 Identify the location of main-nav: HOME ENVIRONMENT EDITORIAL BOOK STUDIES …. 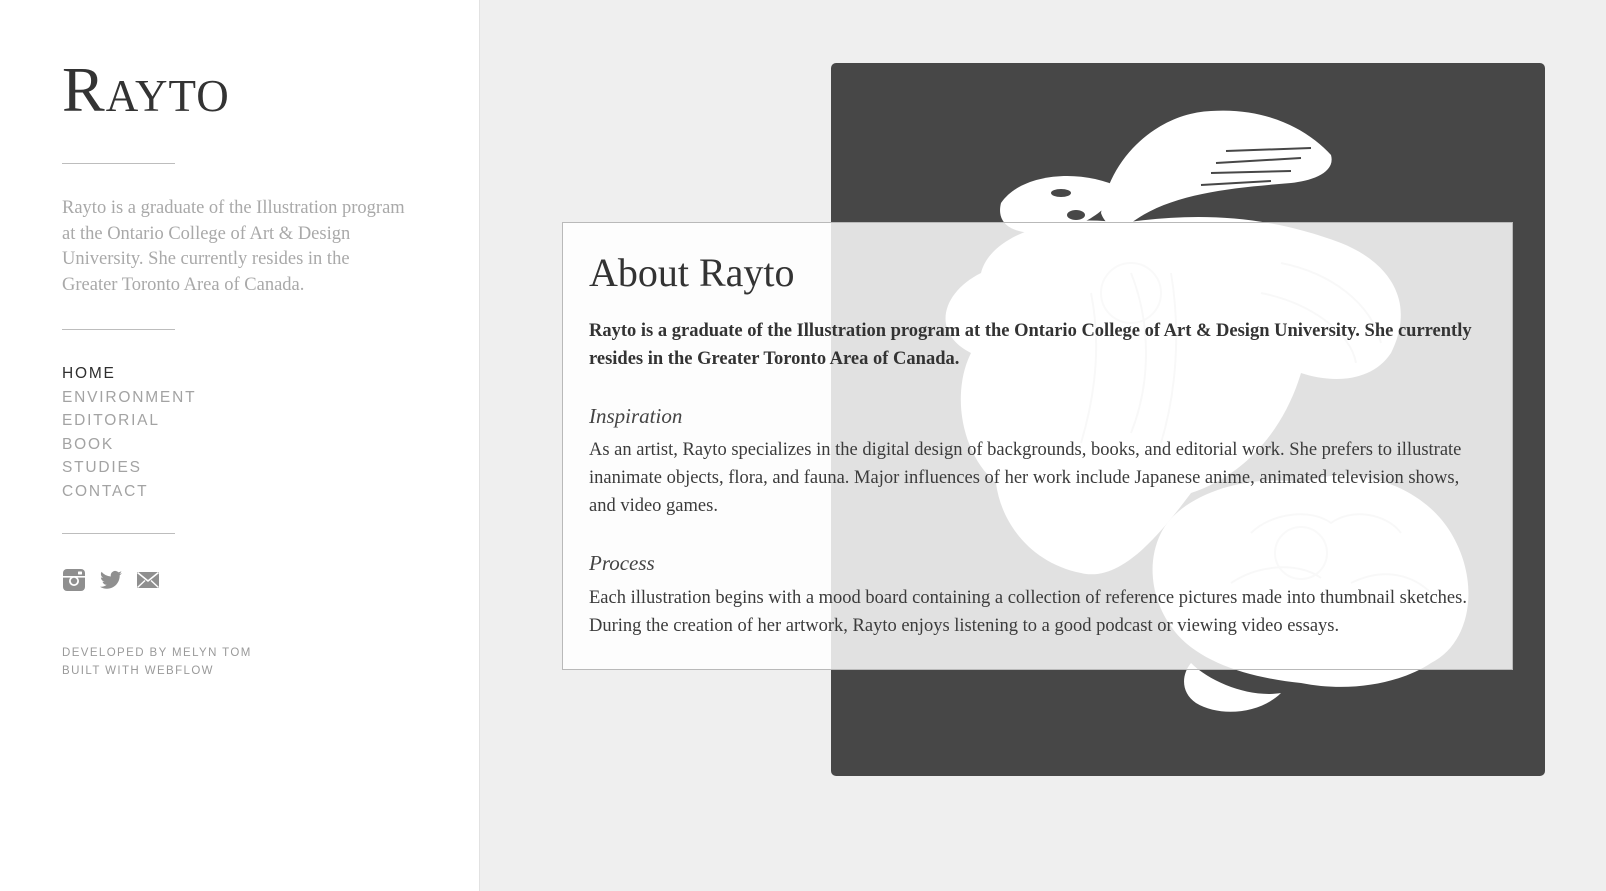
(129, 432).